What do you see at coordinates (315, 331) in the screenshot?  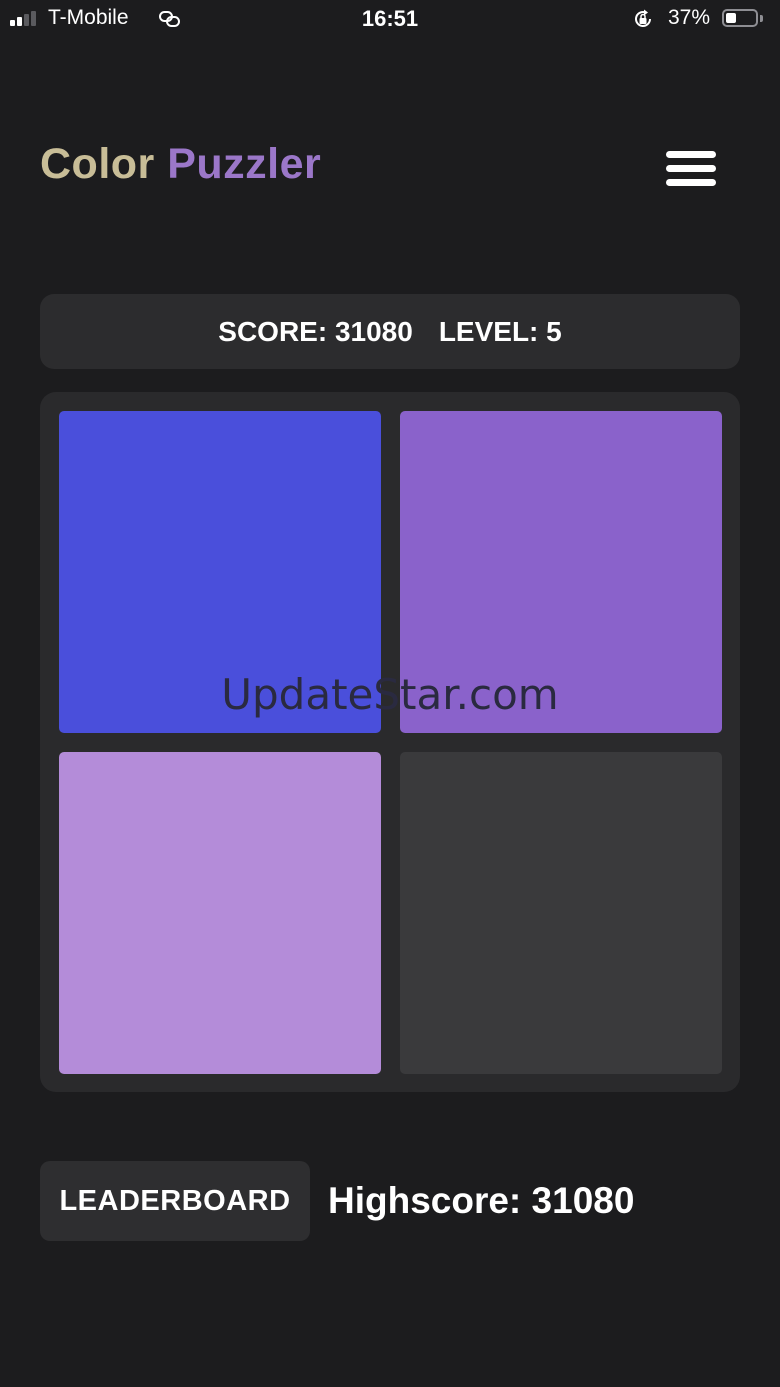 I see `score-value: SCORE: 31080` at bounding box center [315, 331].